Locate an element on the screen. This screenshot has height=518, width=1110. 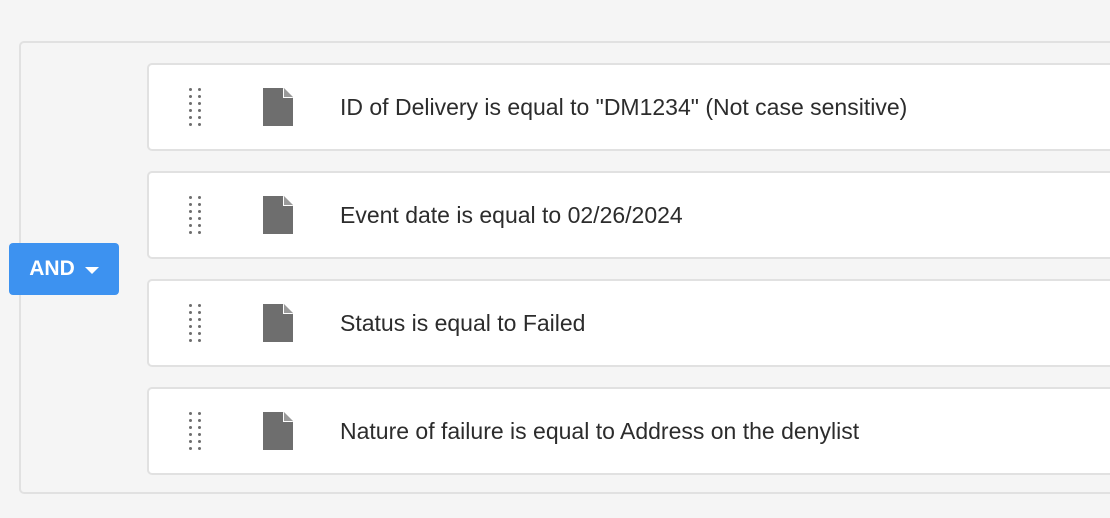
rule-row-2: Event date is equal to 02/26/2024 is located at coordinates (628, 215).